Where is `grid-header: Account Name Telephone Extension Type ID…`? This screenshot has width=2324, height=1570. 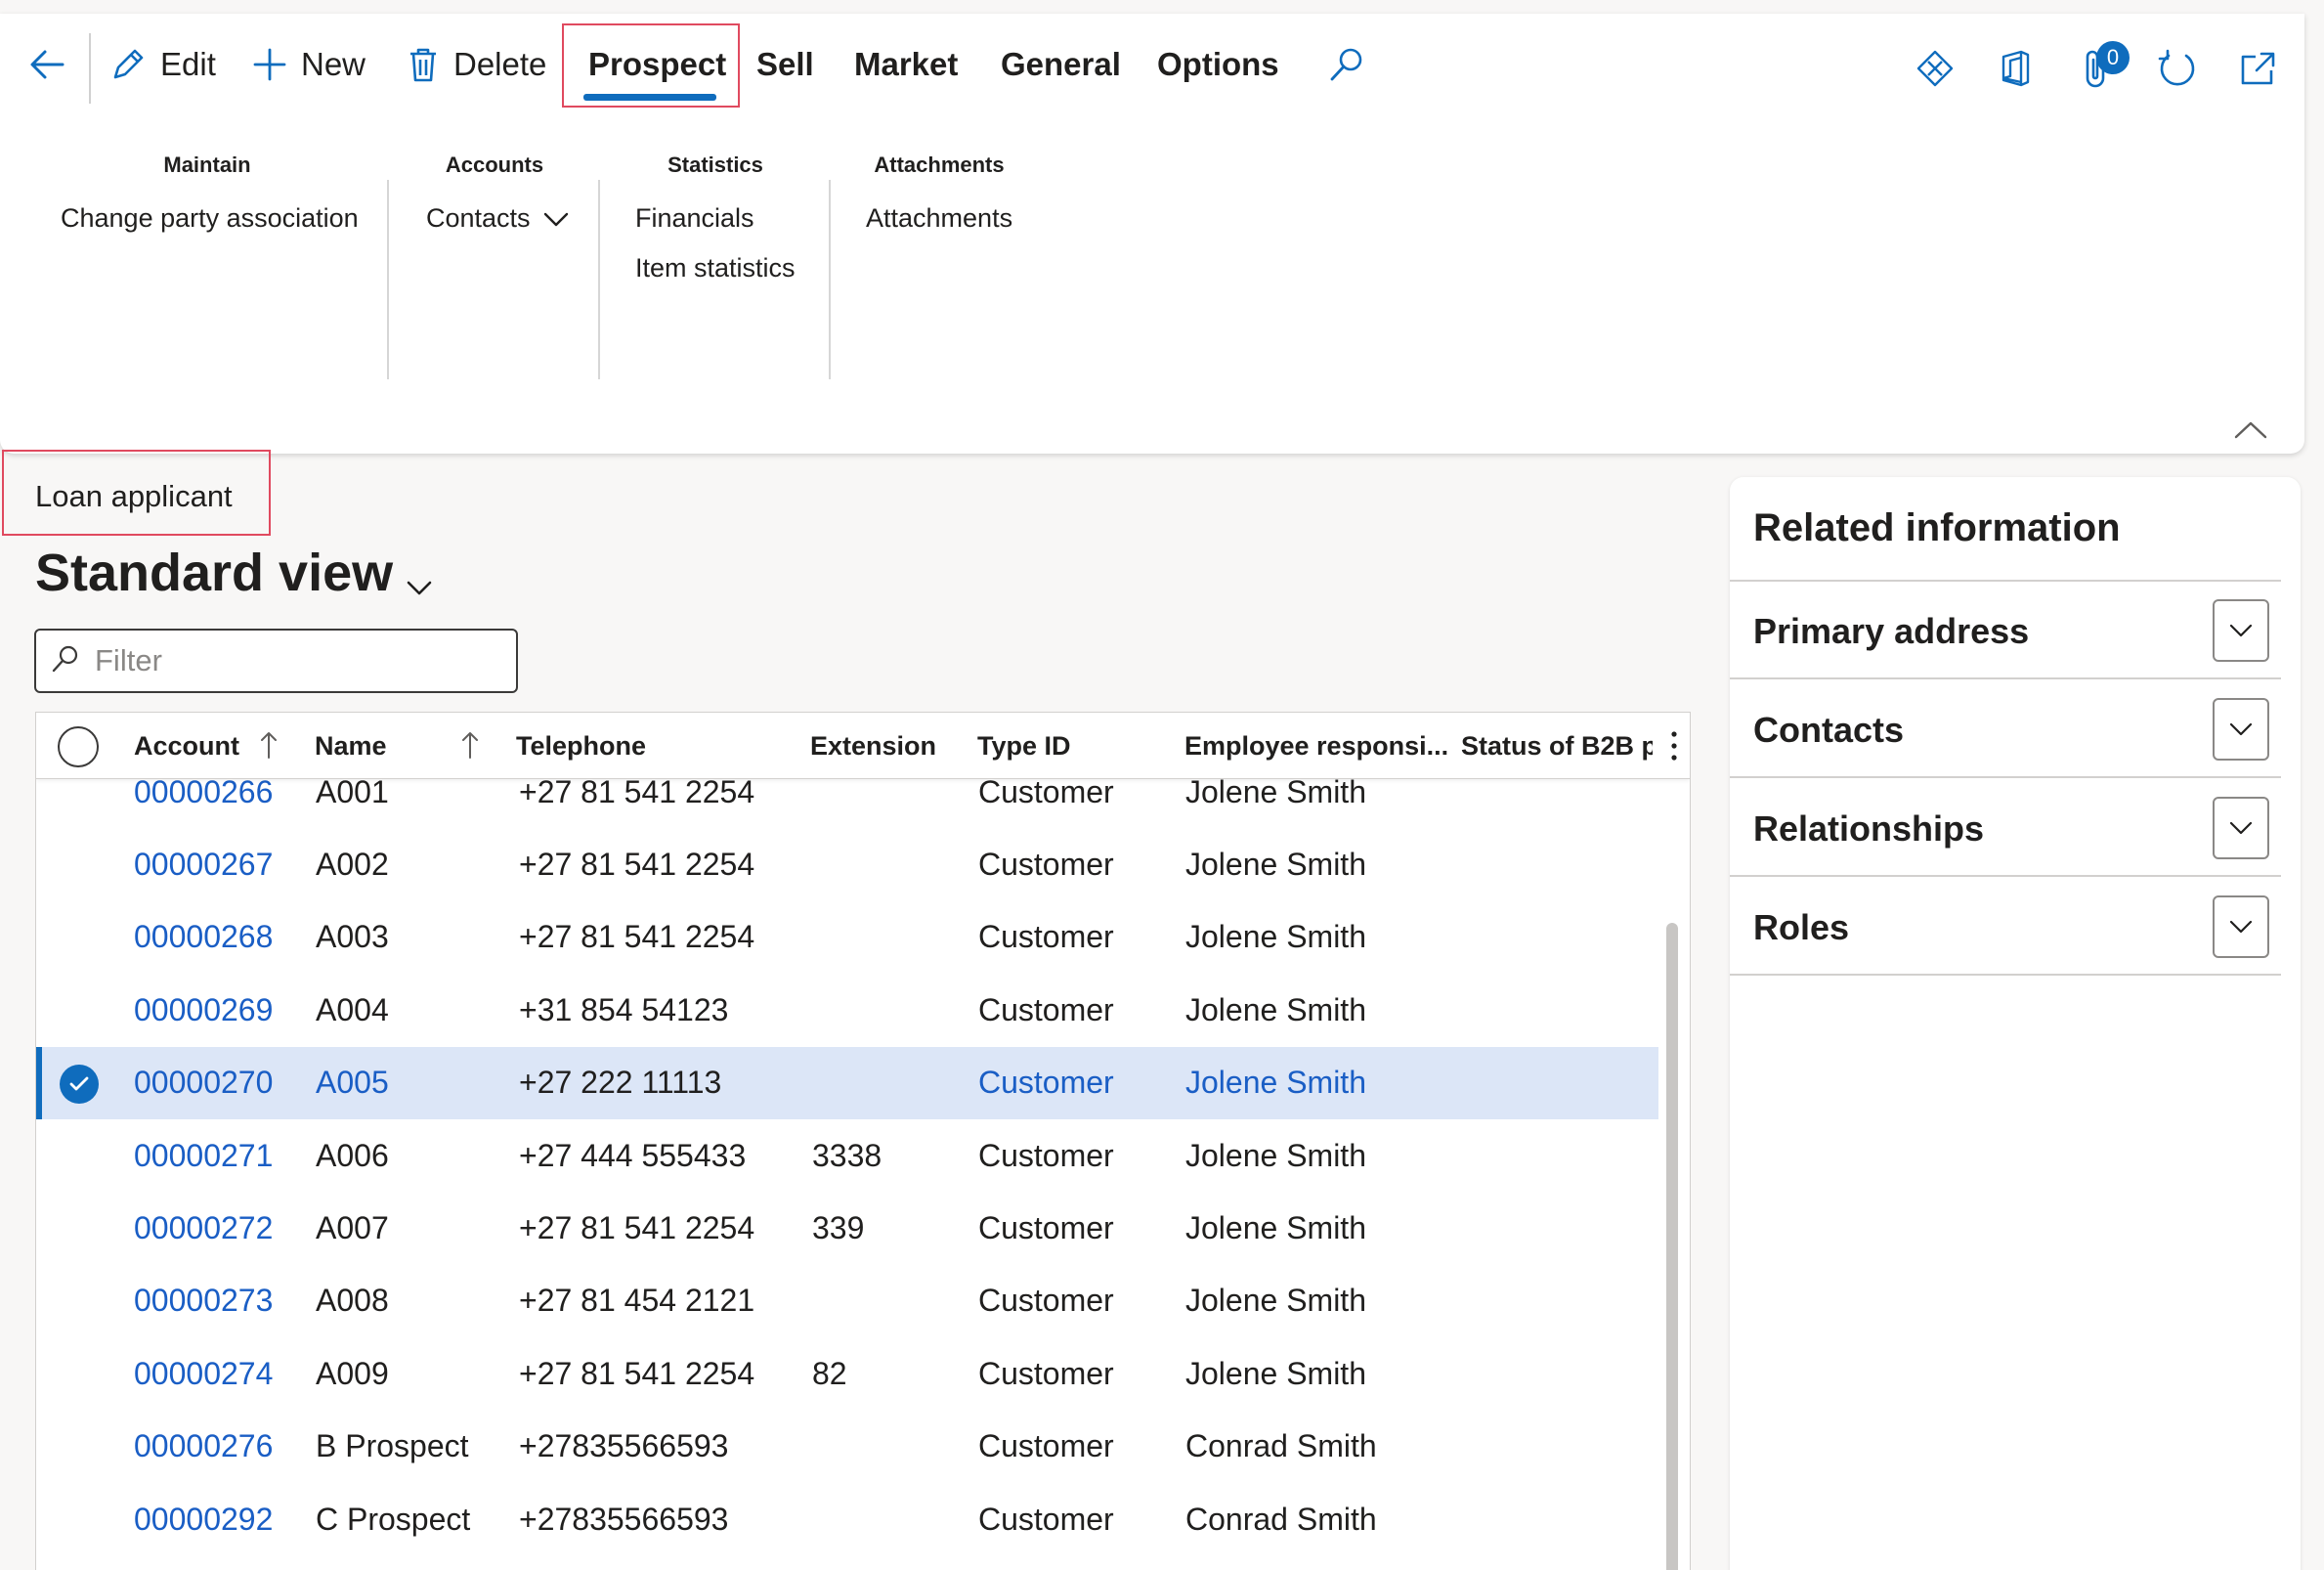
grid-header: Account Name Telephone Extension Type ID… is located at coordinates (863, 746).